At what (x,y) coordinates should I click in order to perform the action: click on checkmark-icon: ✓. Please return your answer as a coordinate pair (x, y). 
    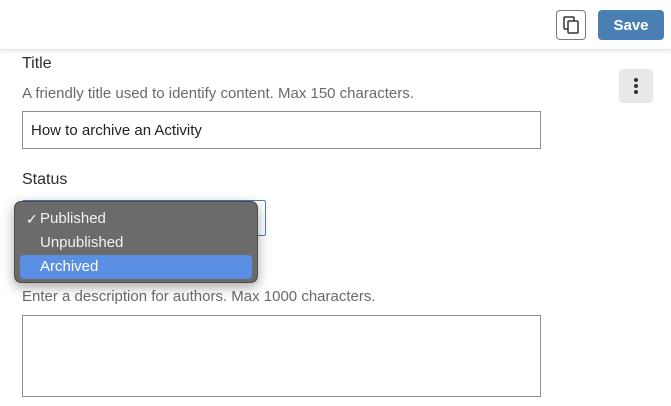
    Looking at the image, I should click on (32, 219).